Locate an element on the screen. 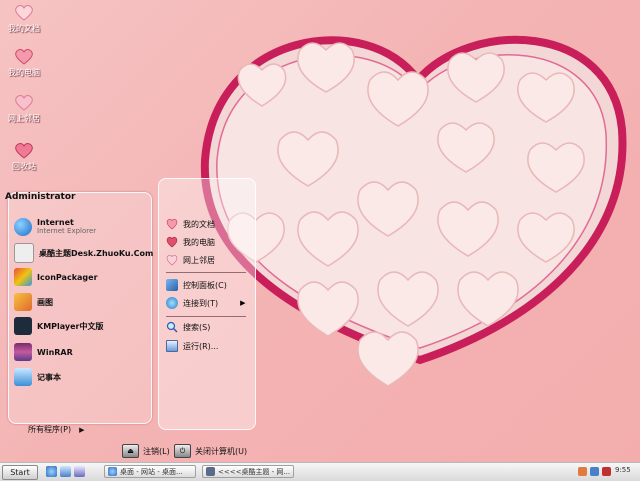 This screenshot has height=481, width=640. logoff-label: 注销(L) is located at coordinates (156, 451).